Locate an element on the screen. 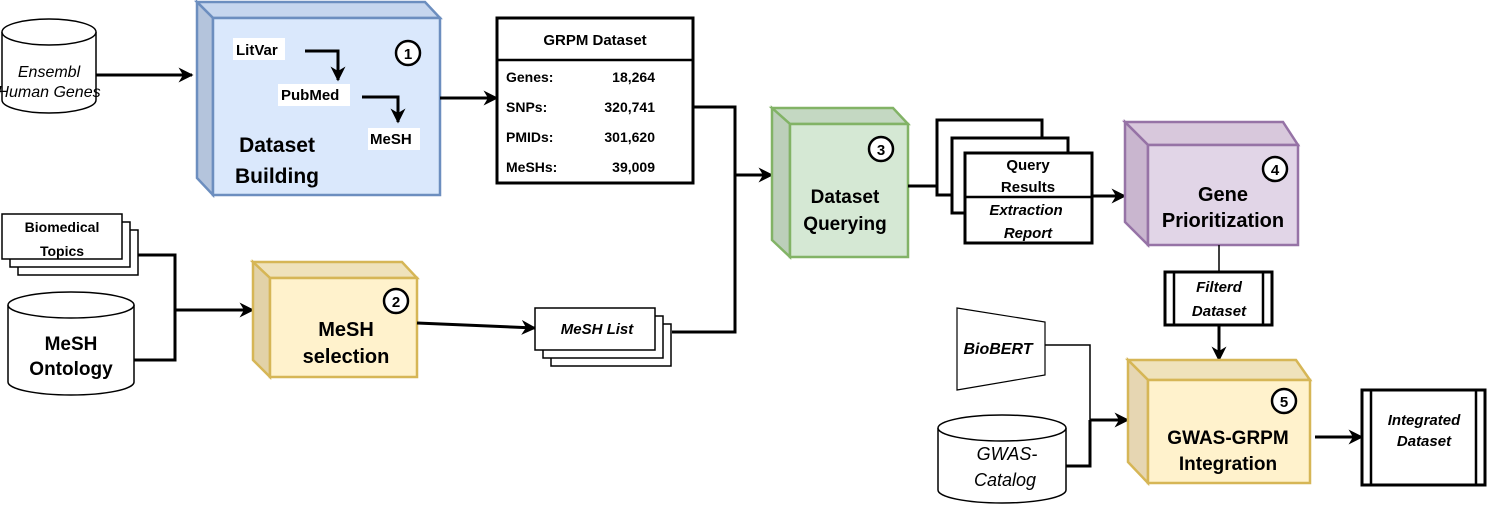 The width and height of the screenshot is (1497, 507). step-gwas-grpm-integration: 5 GWAS-GRPM Integration is located at coordinates (1218, 421).